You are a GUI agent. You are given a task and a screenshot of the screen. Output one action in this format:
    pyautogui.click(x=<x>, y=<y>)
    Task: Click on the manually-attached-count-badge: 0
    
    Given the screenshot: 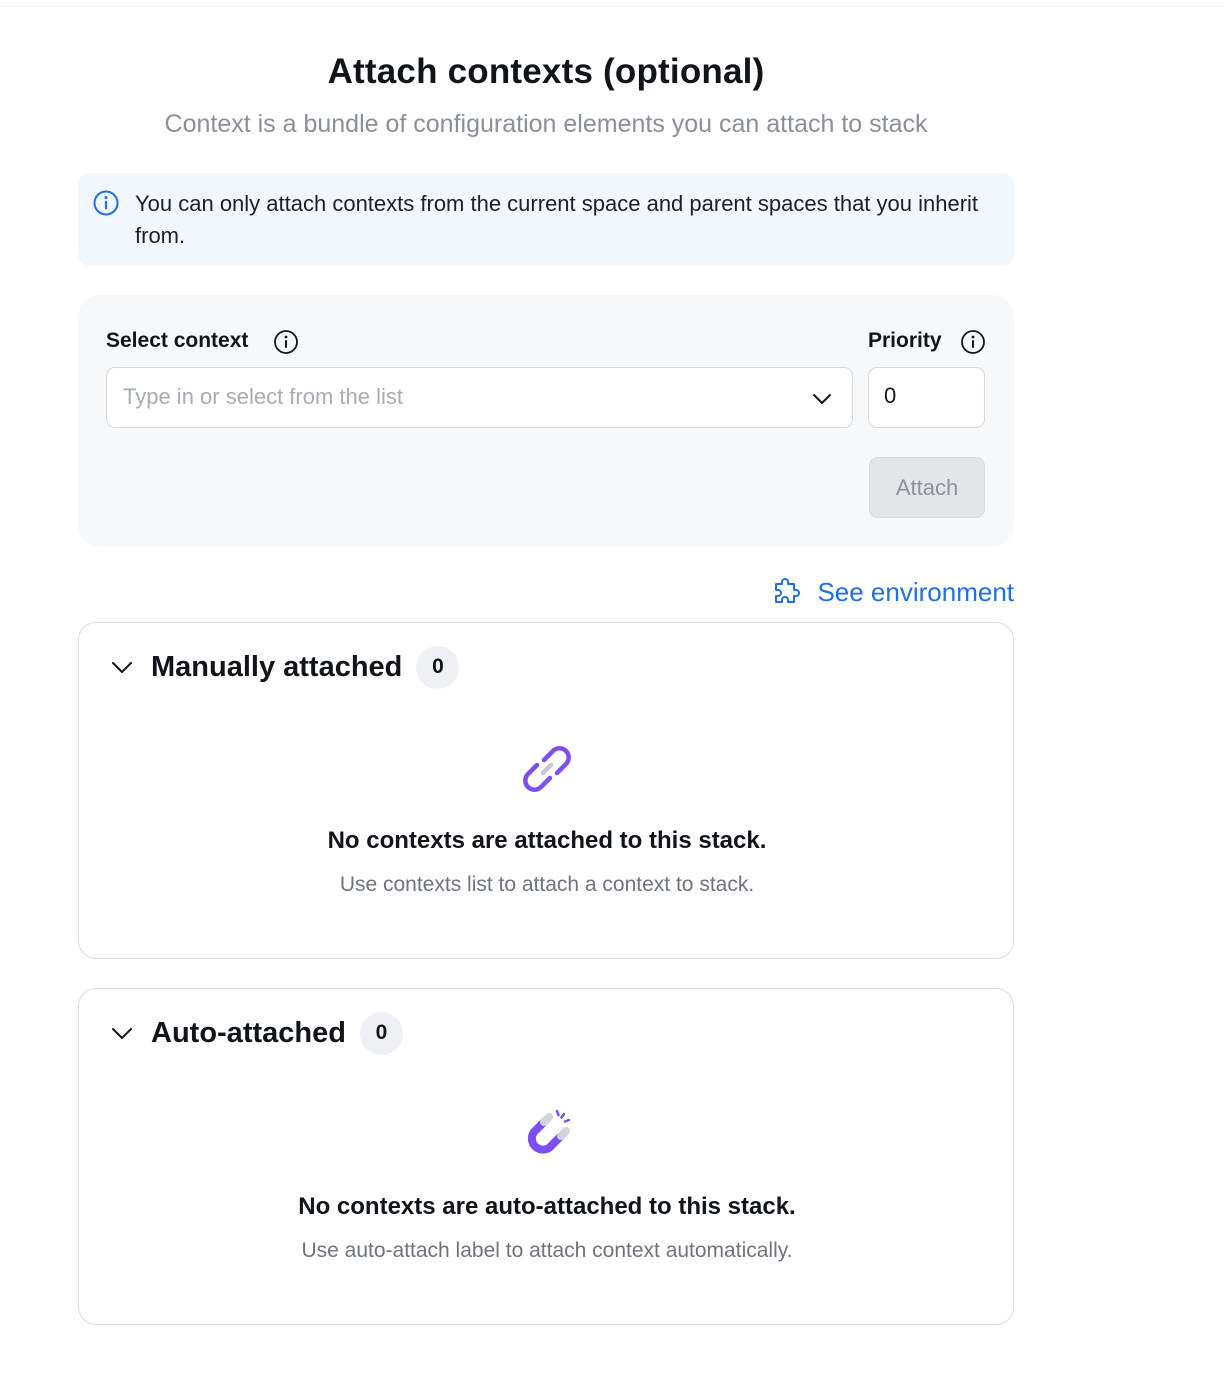 What is the action you would take?
    pyautogui.click(x=438, y=667)
    